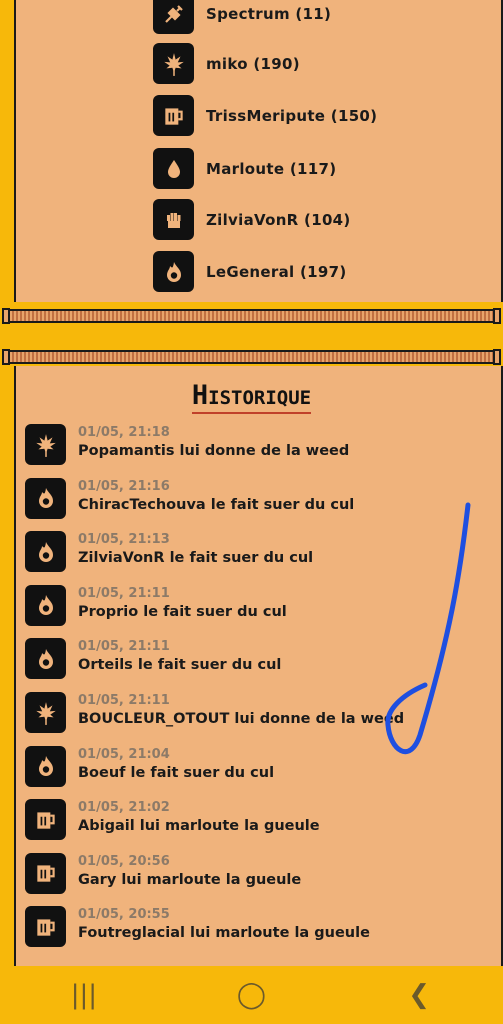 The height and width of the screenshot is (1024, 503). I want to click on member-row: TrissMeripute (150), so click(265, 115).